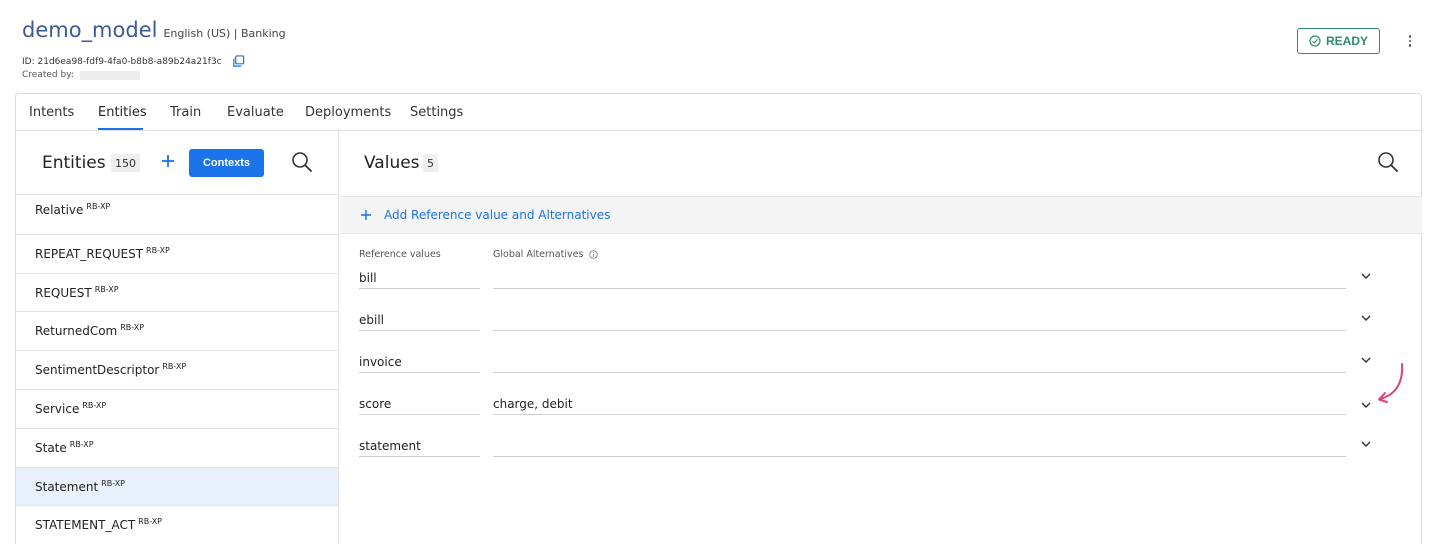 Image resolution: width=1430 pixels, height=544 pixels. Describe the element at coordinates (302, 162) in the screenshot. I see `search-icon` at that location.